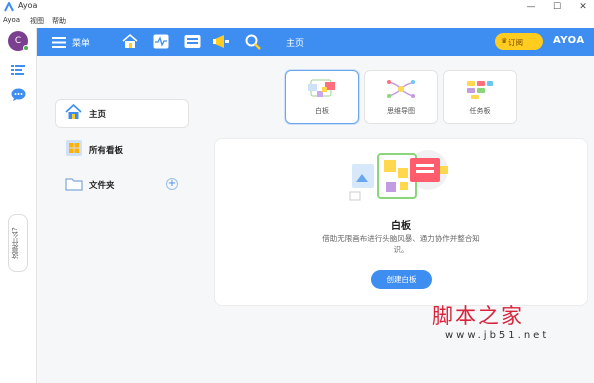 Image resolution: width=594 pixels, height=383 pixels. What do you see at coordinates (221, 41) in the screenshot?
I see `megaphone-icon` at bounding box center [221, 41].